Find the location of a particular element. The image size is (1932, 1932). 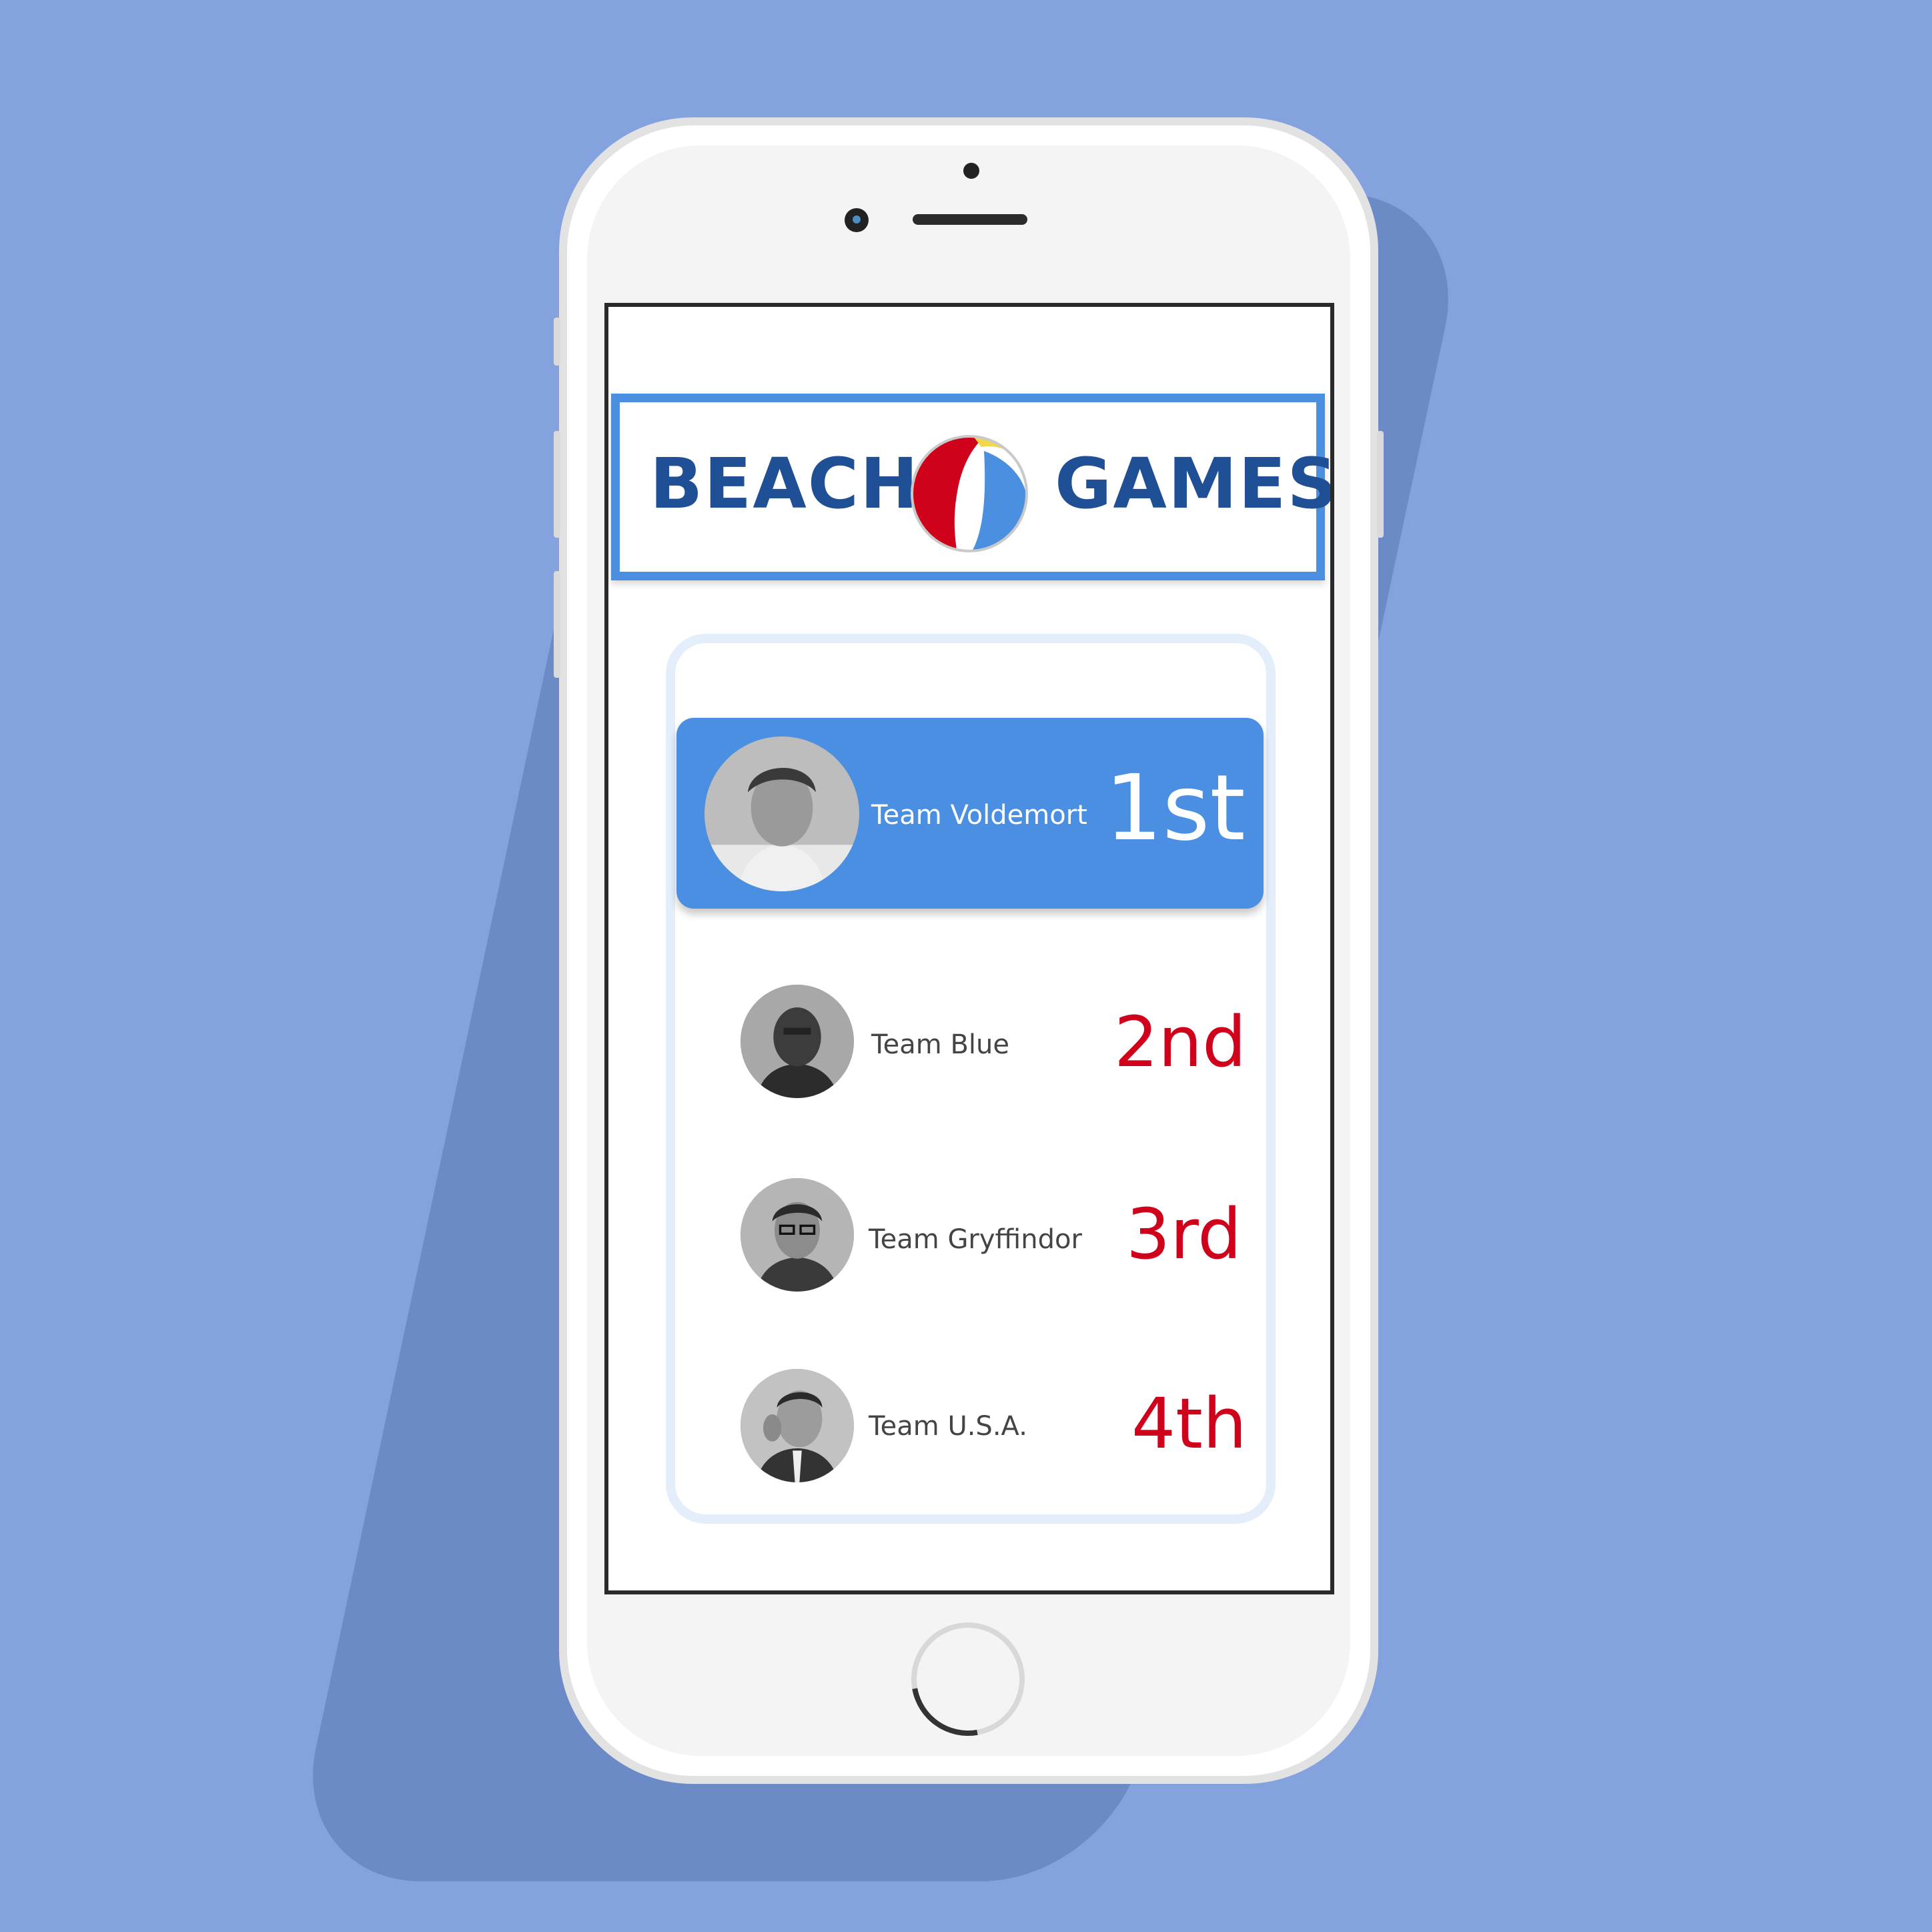

beach-ball-icon is located at coordinates (969, 493).